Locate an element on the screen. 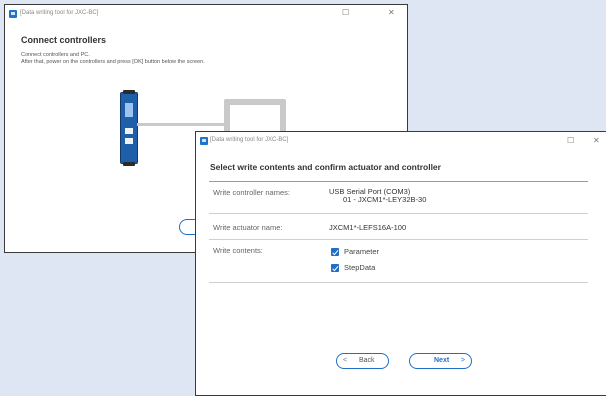 The image size is (606, 396). stepdata-checkbox is located at coordinates (335, 268).